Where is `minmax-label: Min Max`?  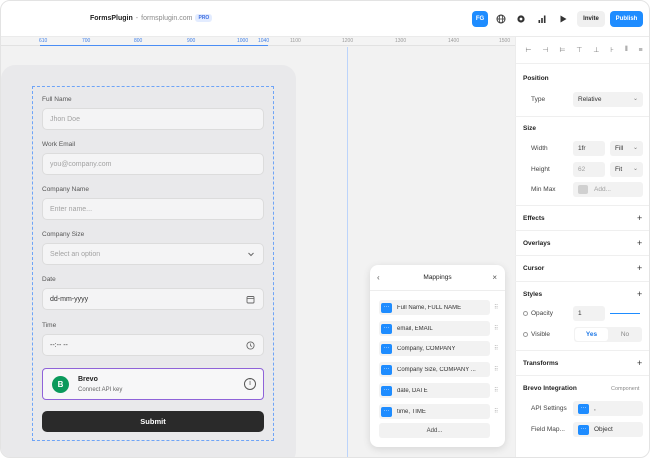
minmax-label: Min Max is located at coordinates (543, 189).